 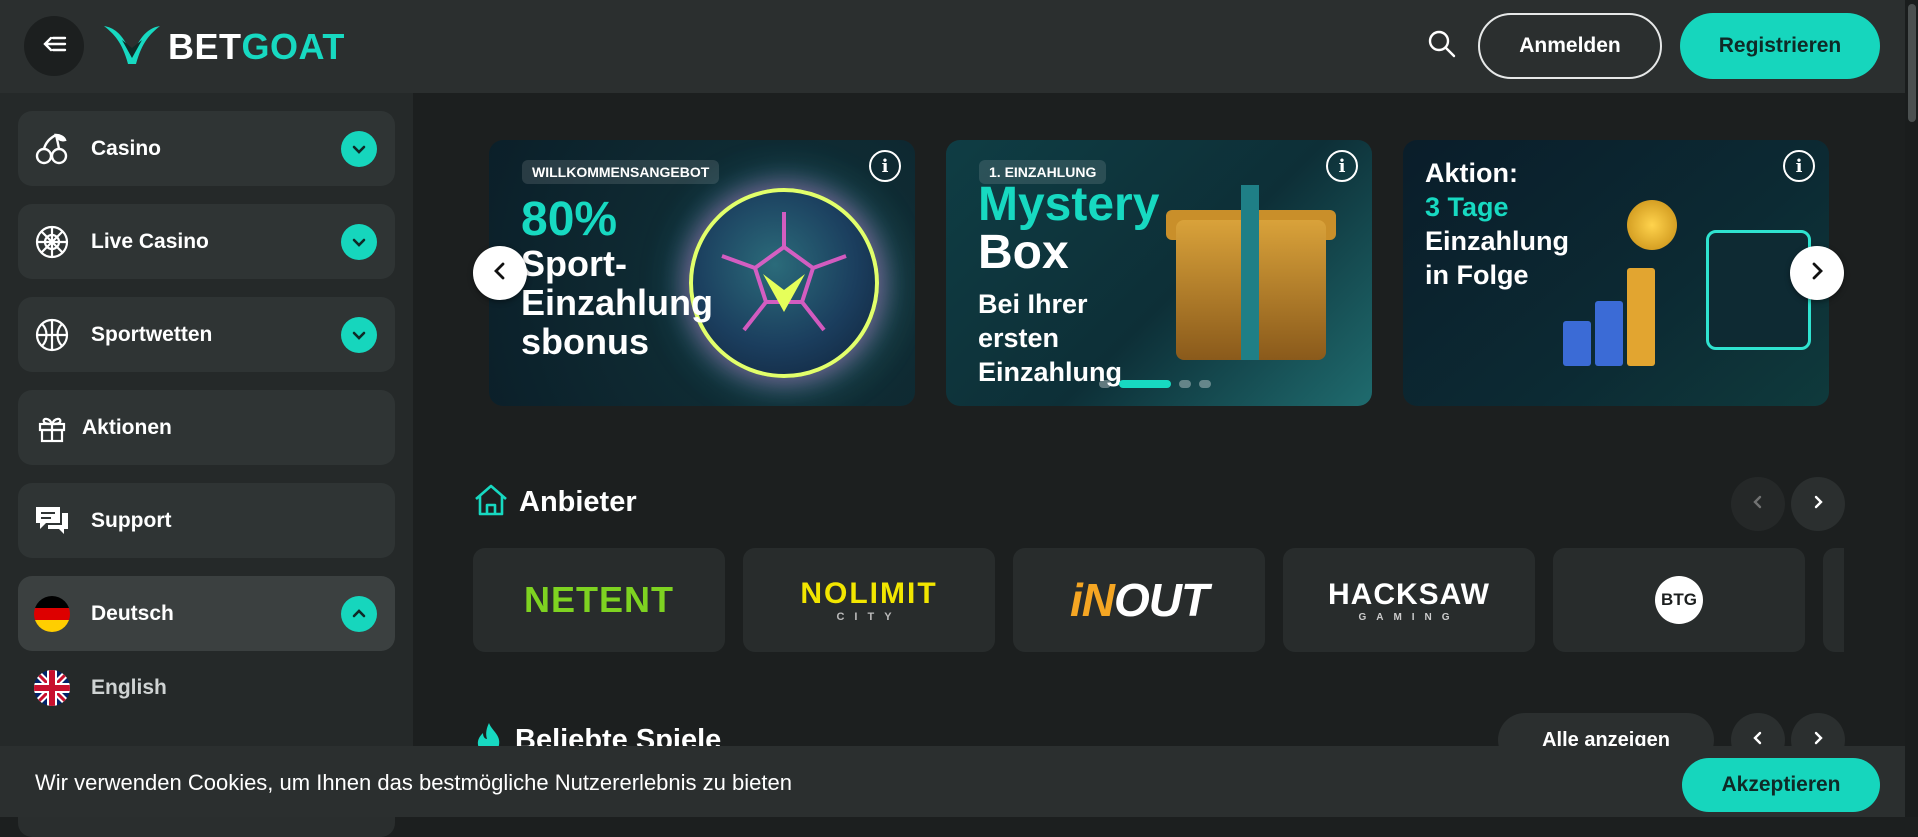 I want to click on language-selector: Deutsch, so click(x=206, y=613).